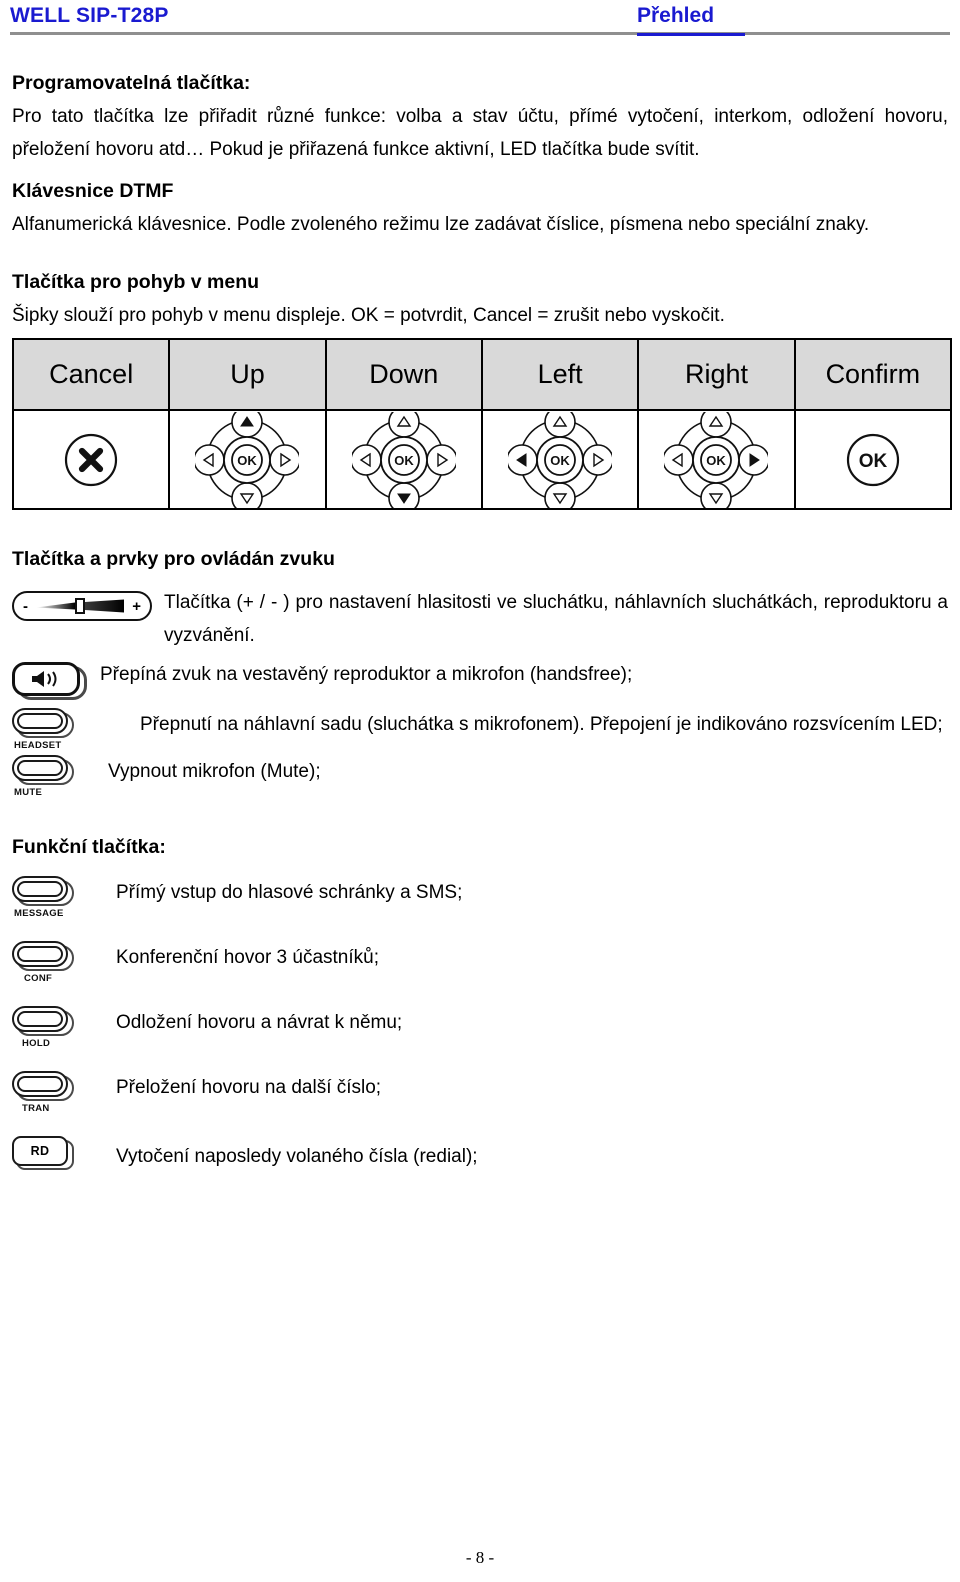  I want to click on function-row-conference: CONF Konferenční hovor 3 účastníků;, so click(480, 962).